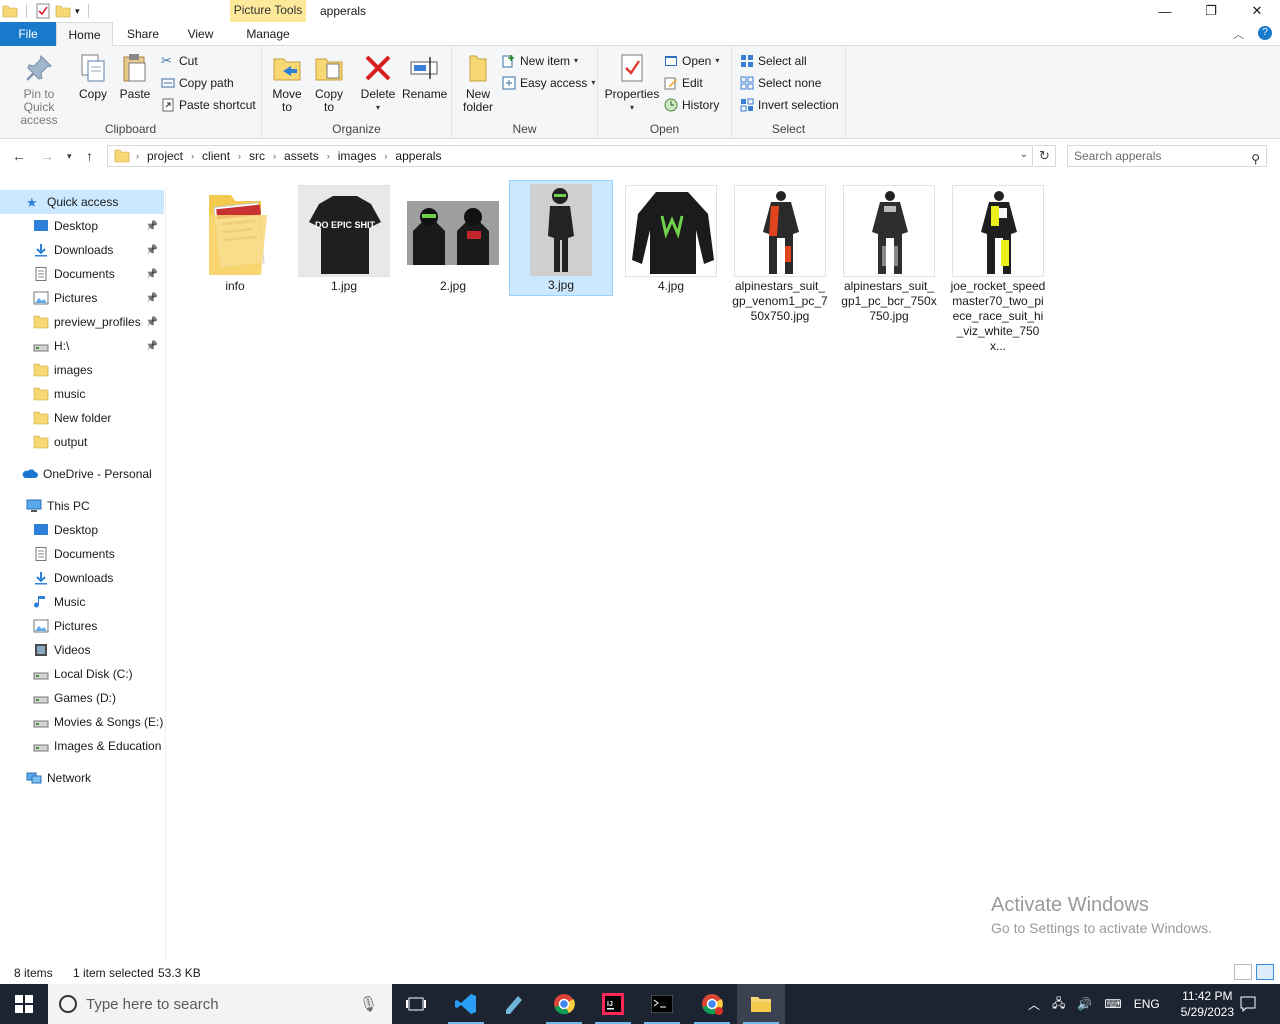  What do you see at coordinates (418, 156) in the screenshot?
I see `breadcrumb-apperals: apperals` at bounding box center [418, 156].